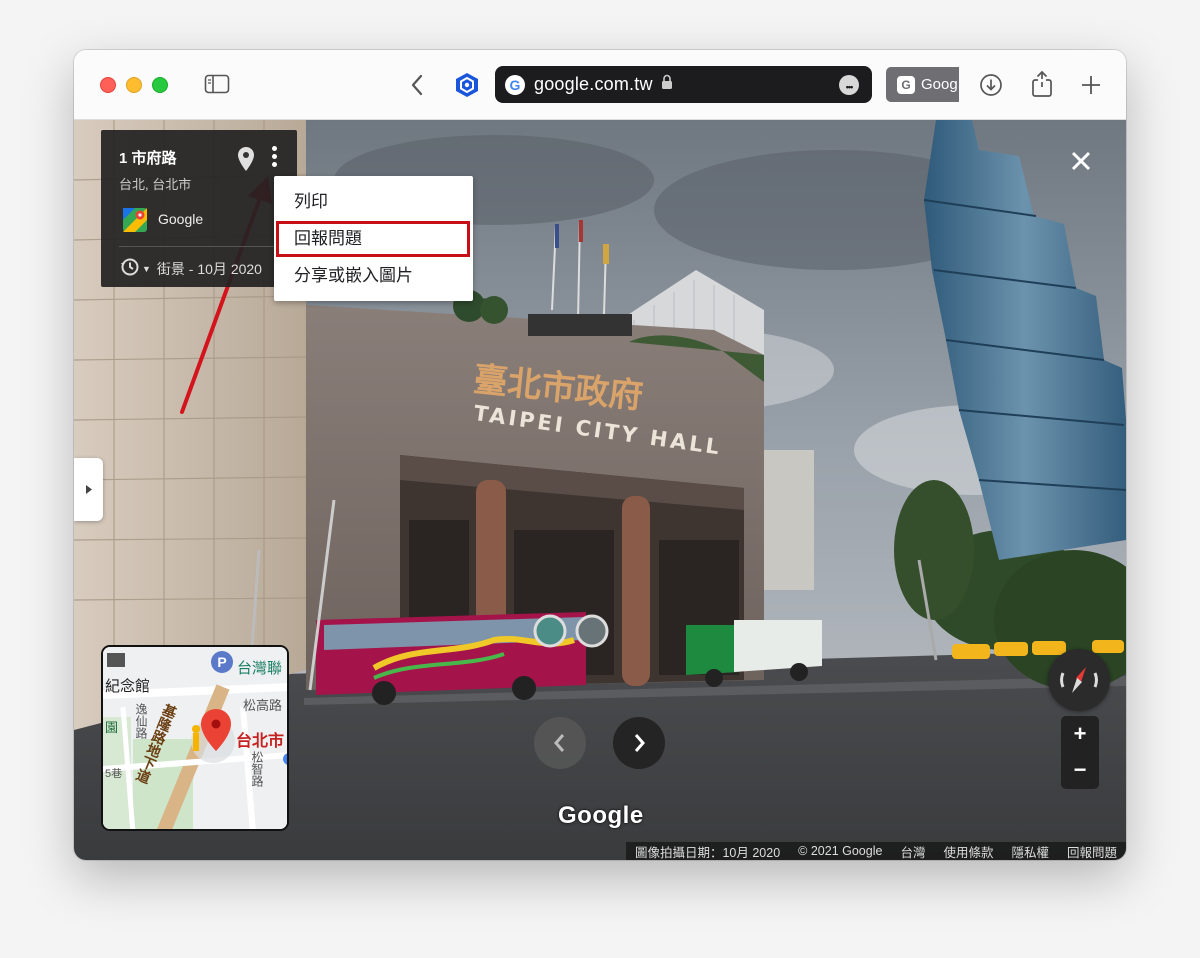 The height and width of the screenshot is (958, 1200). Describe the element at coordinates (1080, 734) in the screenshot. I see `zoom-in-button: +` at that location.